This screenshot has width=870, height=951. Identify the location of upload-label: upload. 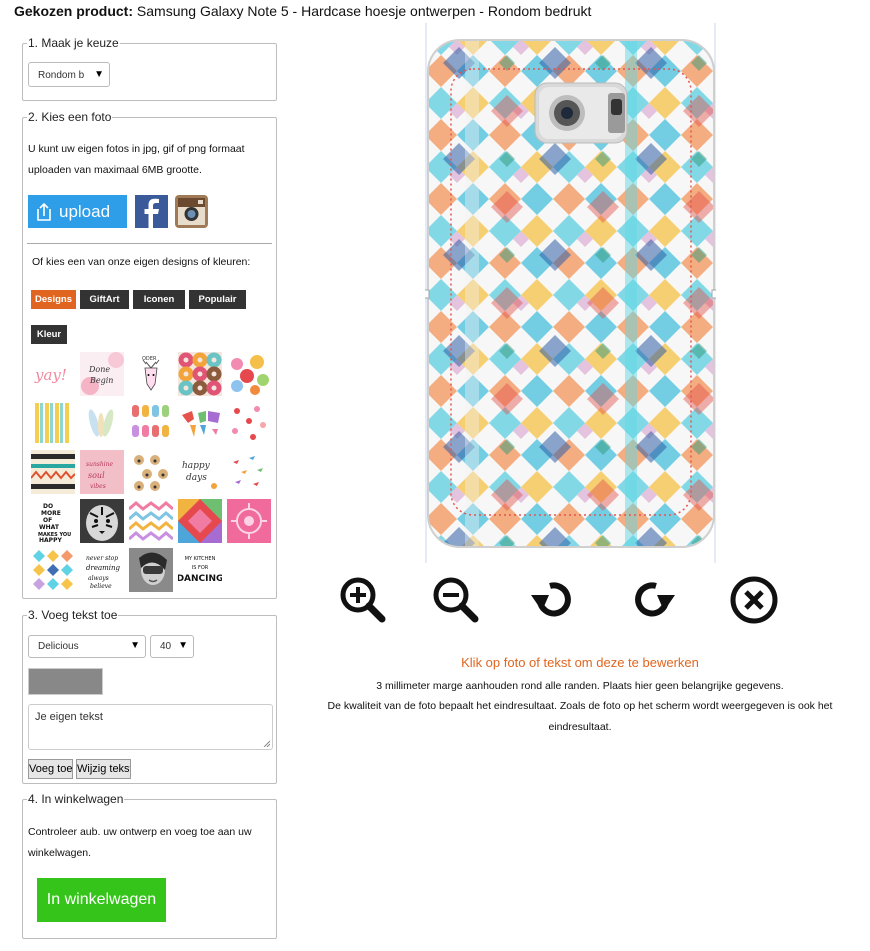
(85, 211).